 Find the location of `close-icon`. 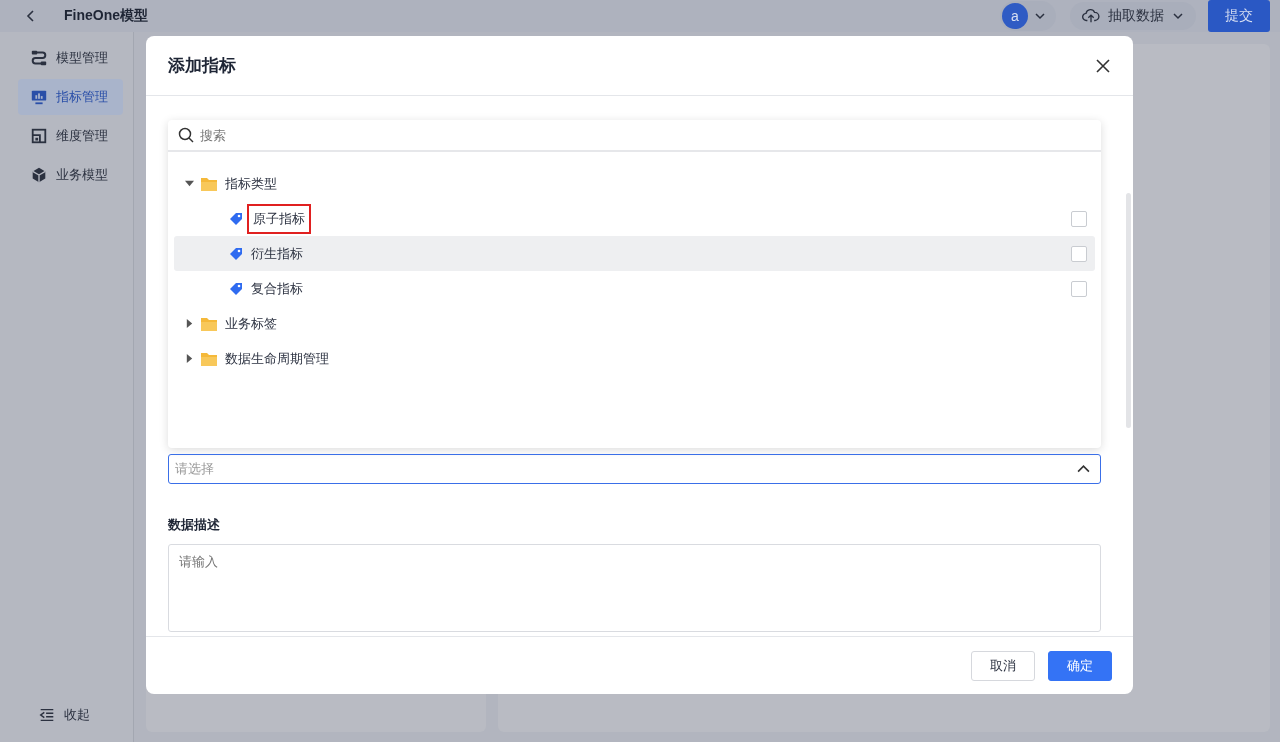

close-icon is located at coordinates (1103, 65).